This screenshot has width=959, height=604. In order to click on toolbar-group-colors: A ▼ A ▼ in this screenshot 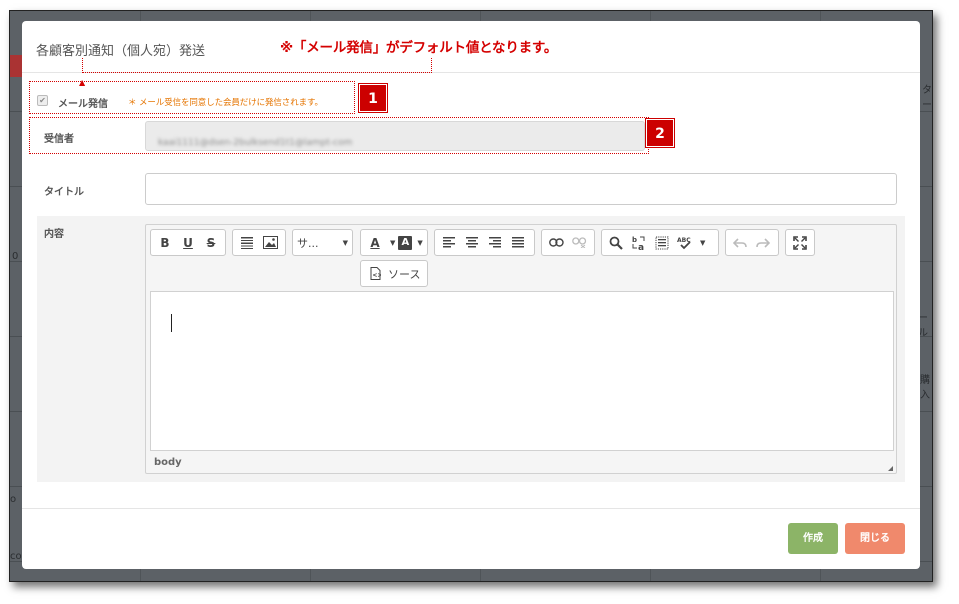, I will do `click(394, 242)`.